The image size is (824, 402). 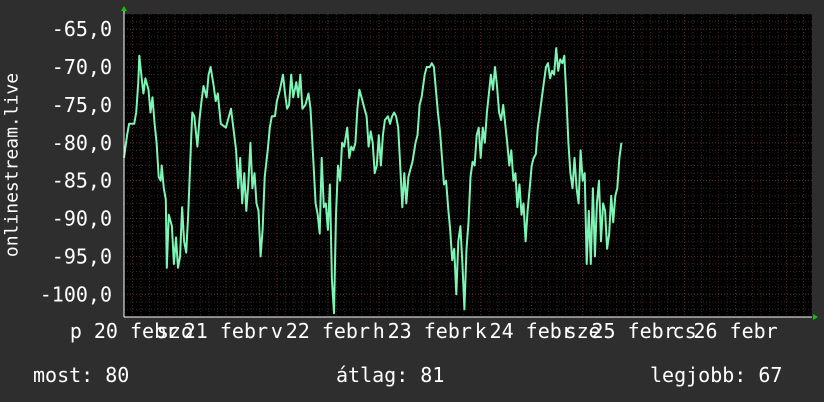 What do you see at coordinates (633, 331) in the screenshot?
I see `x-tick-label: 25 febr` at bounding box center [633, 331].